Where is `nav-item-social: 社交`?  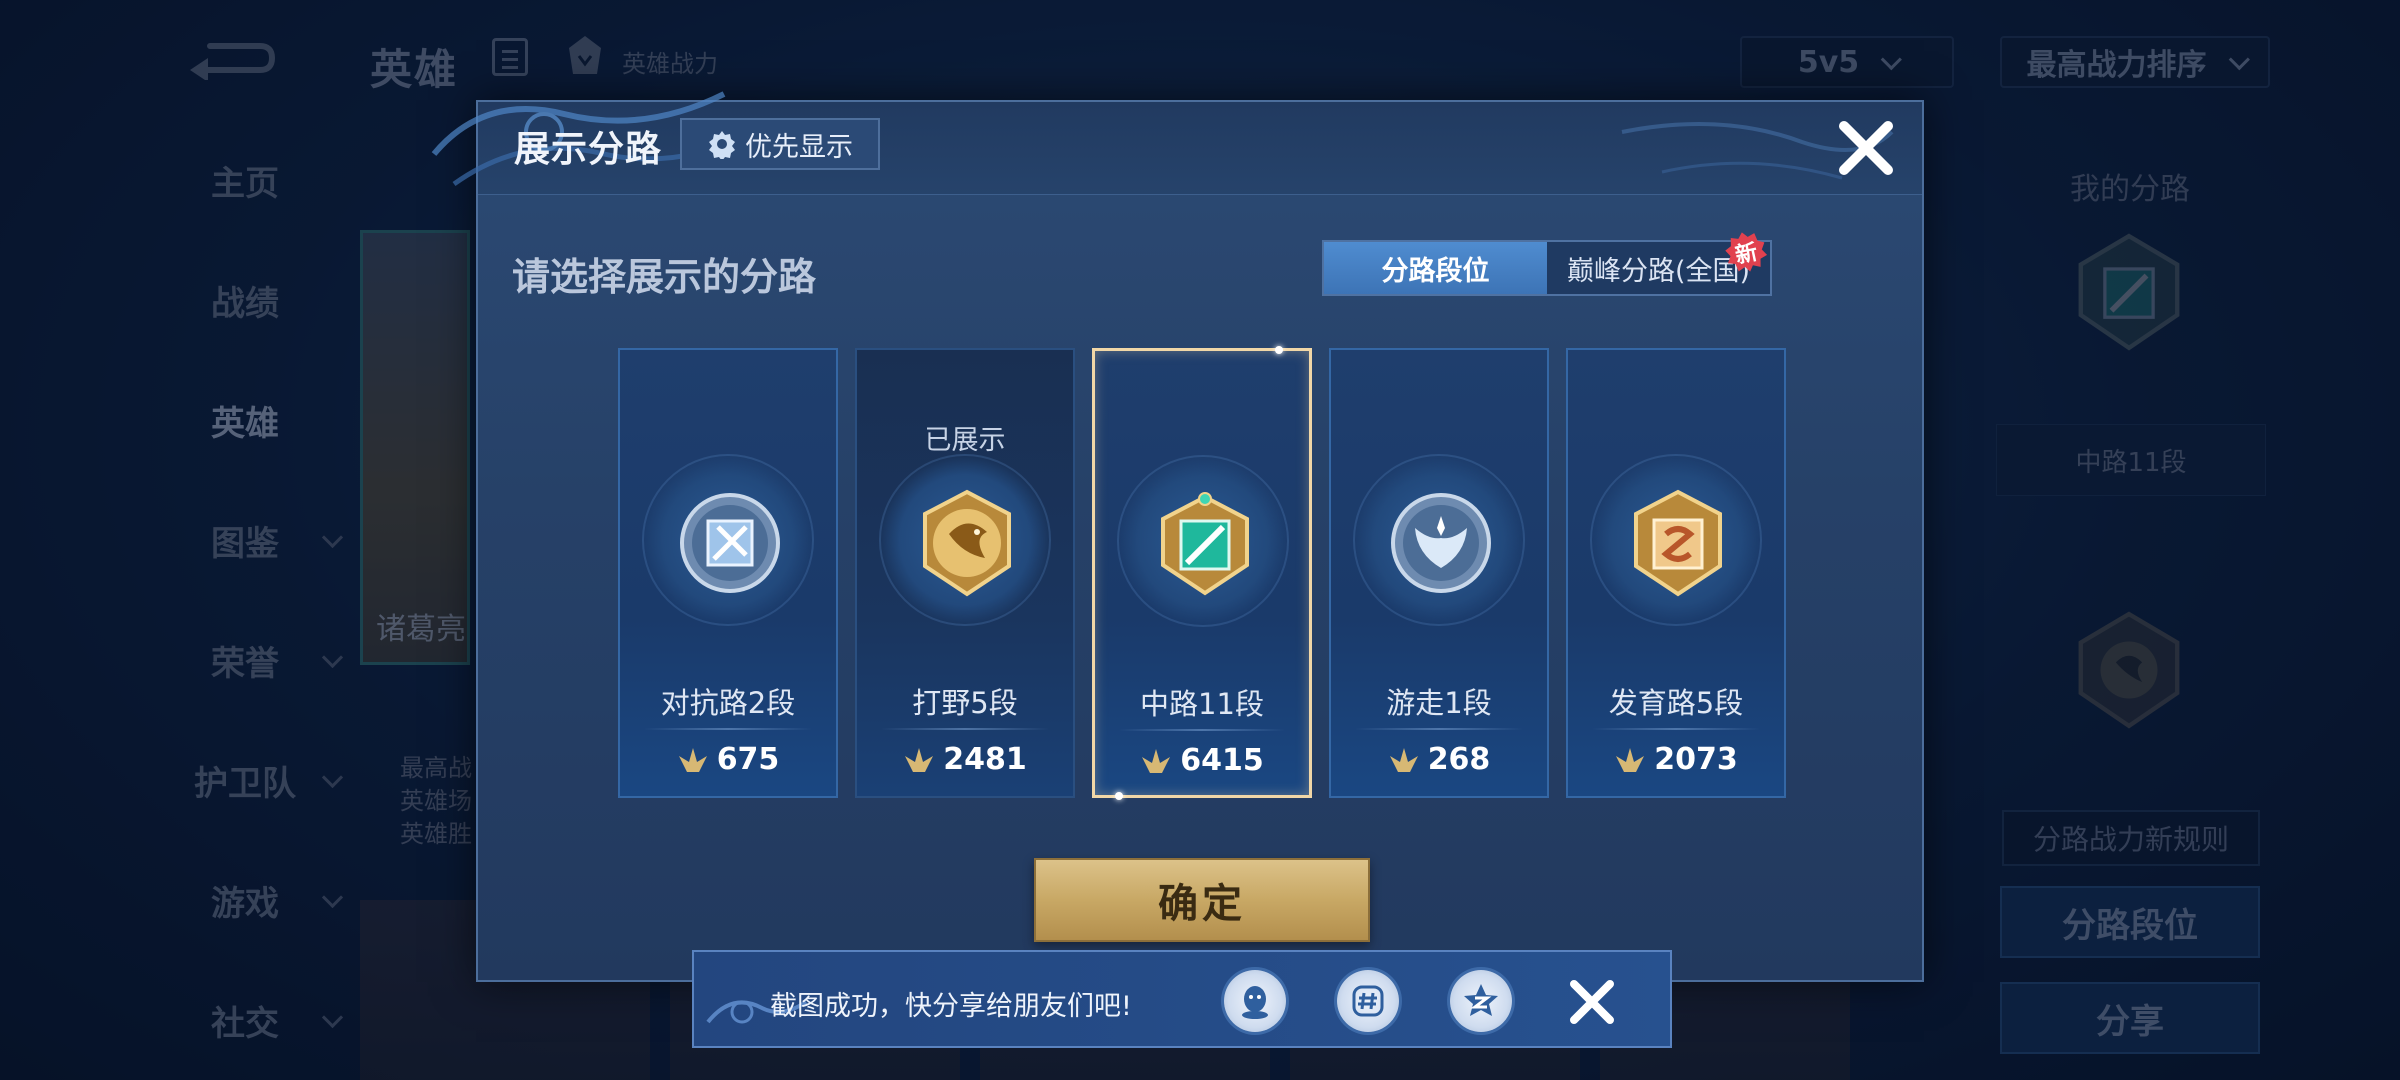
nav-item-social: 社交 is located at coordinates (247, 1020).